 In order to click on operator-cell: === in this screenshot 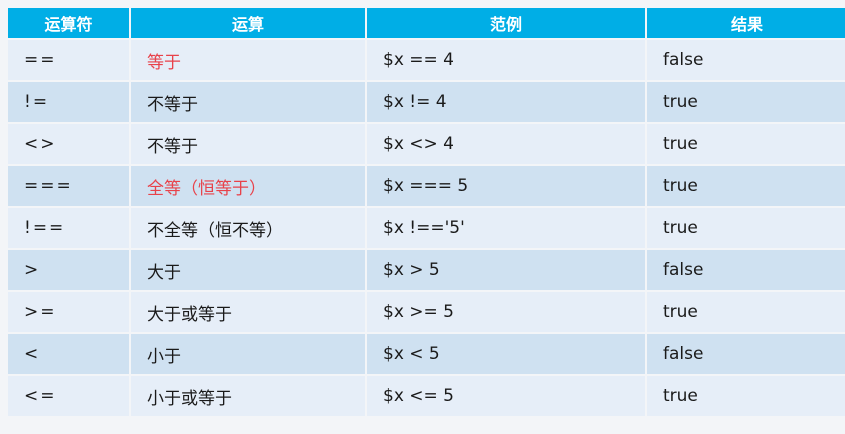, I will do `click(68, 186)`.